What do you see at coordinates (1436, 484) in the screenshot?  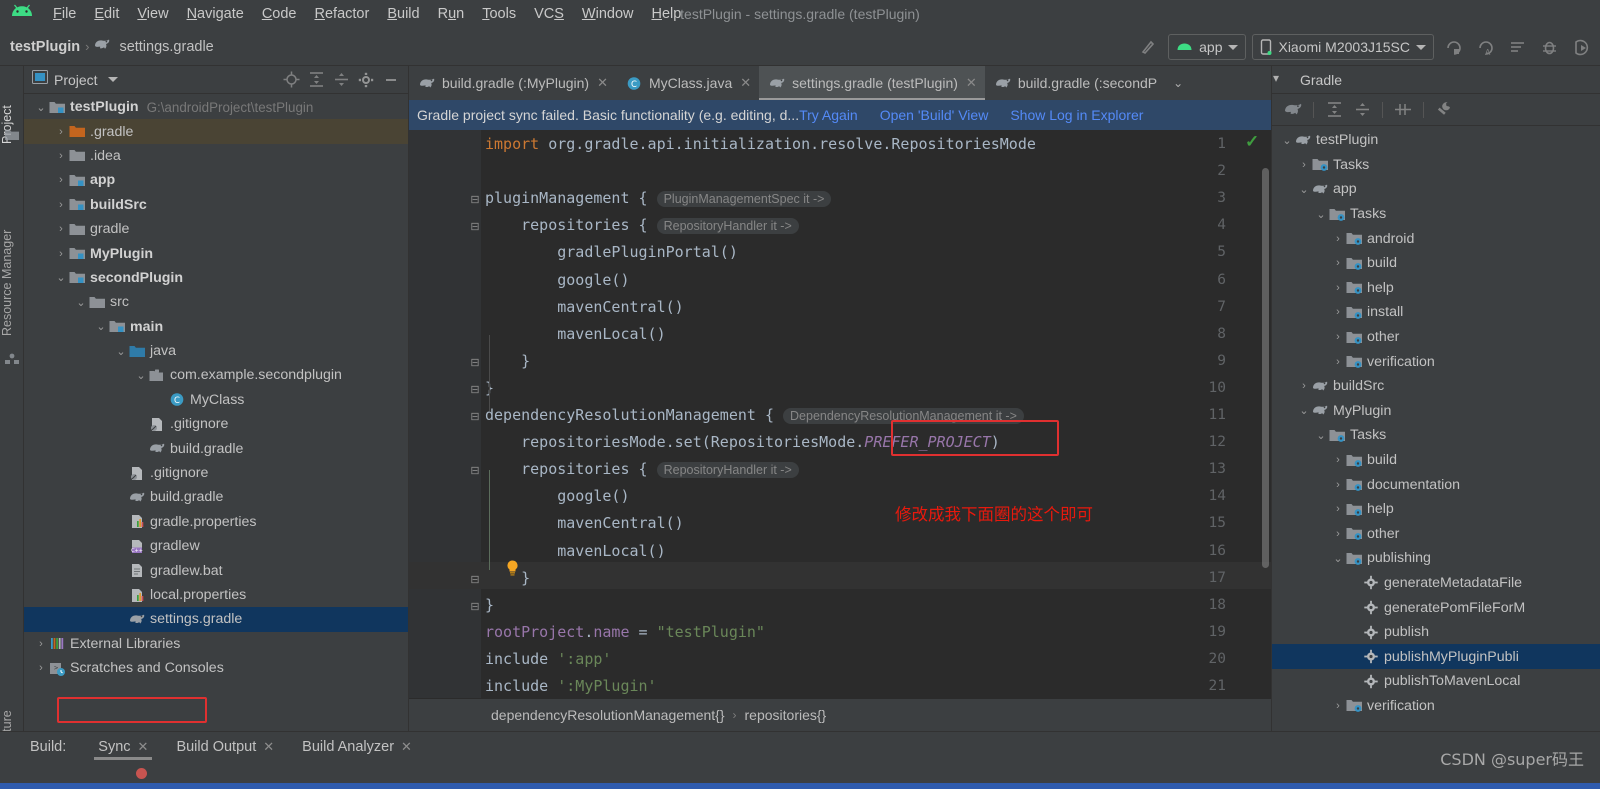 I see `gradle-tree-item-documentation: › documentation` at bounding box center [1436, 484].